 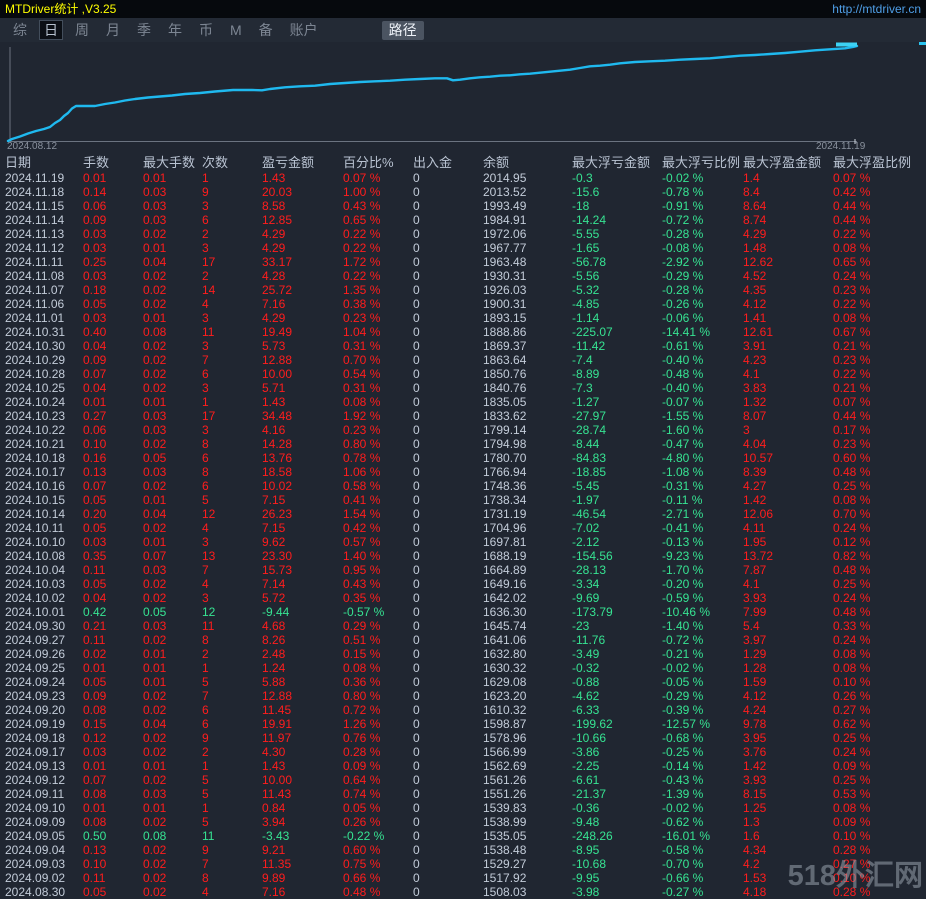 I want to click on cell-lots: 0.40, so click(x=95, y=332).